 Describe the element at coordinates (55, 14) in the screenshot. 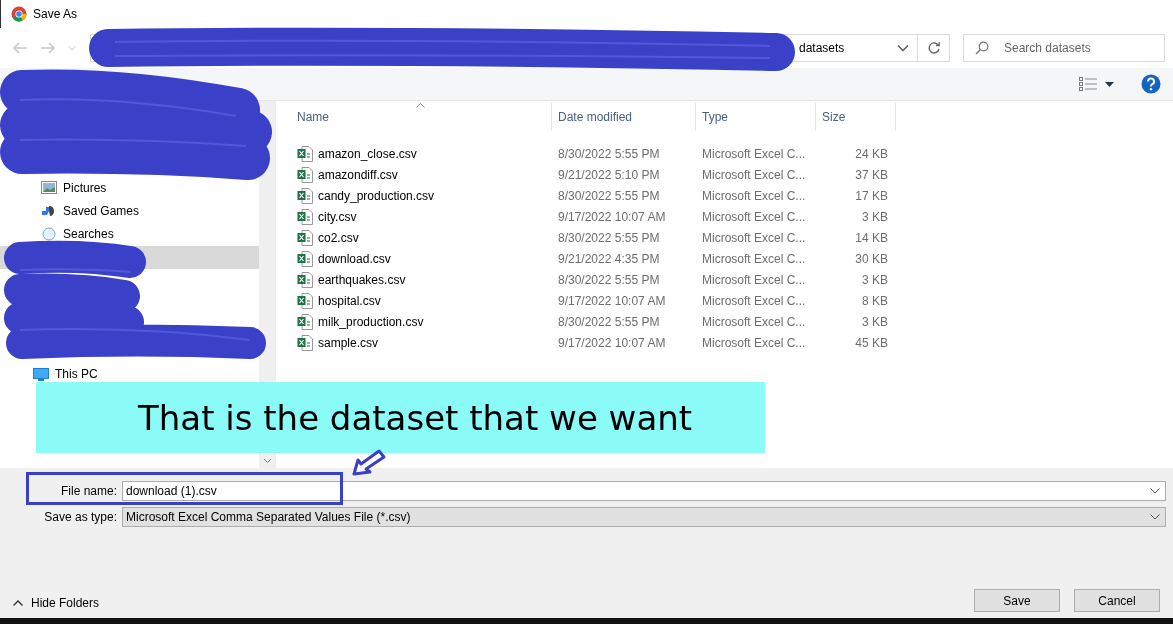

I see `window-title: Save As` at that location.